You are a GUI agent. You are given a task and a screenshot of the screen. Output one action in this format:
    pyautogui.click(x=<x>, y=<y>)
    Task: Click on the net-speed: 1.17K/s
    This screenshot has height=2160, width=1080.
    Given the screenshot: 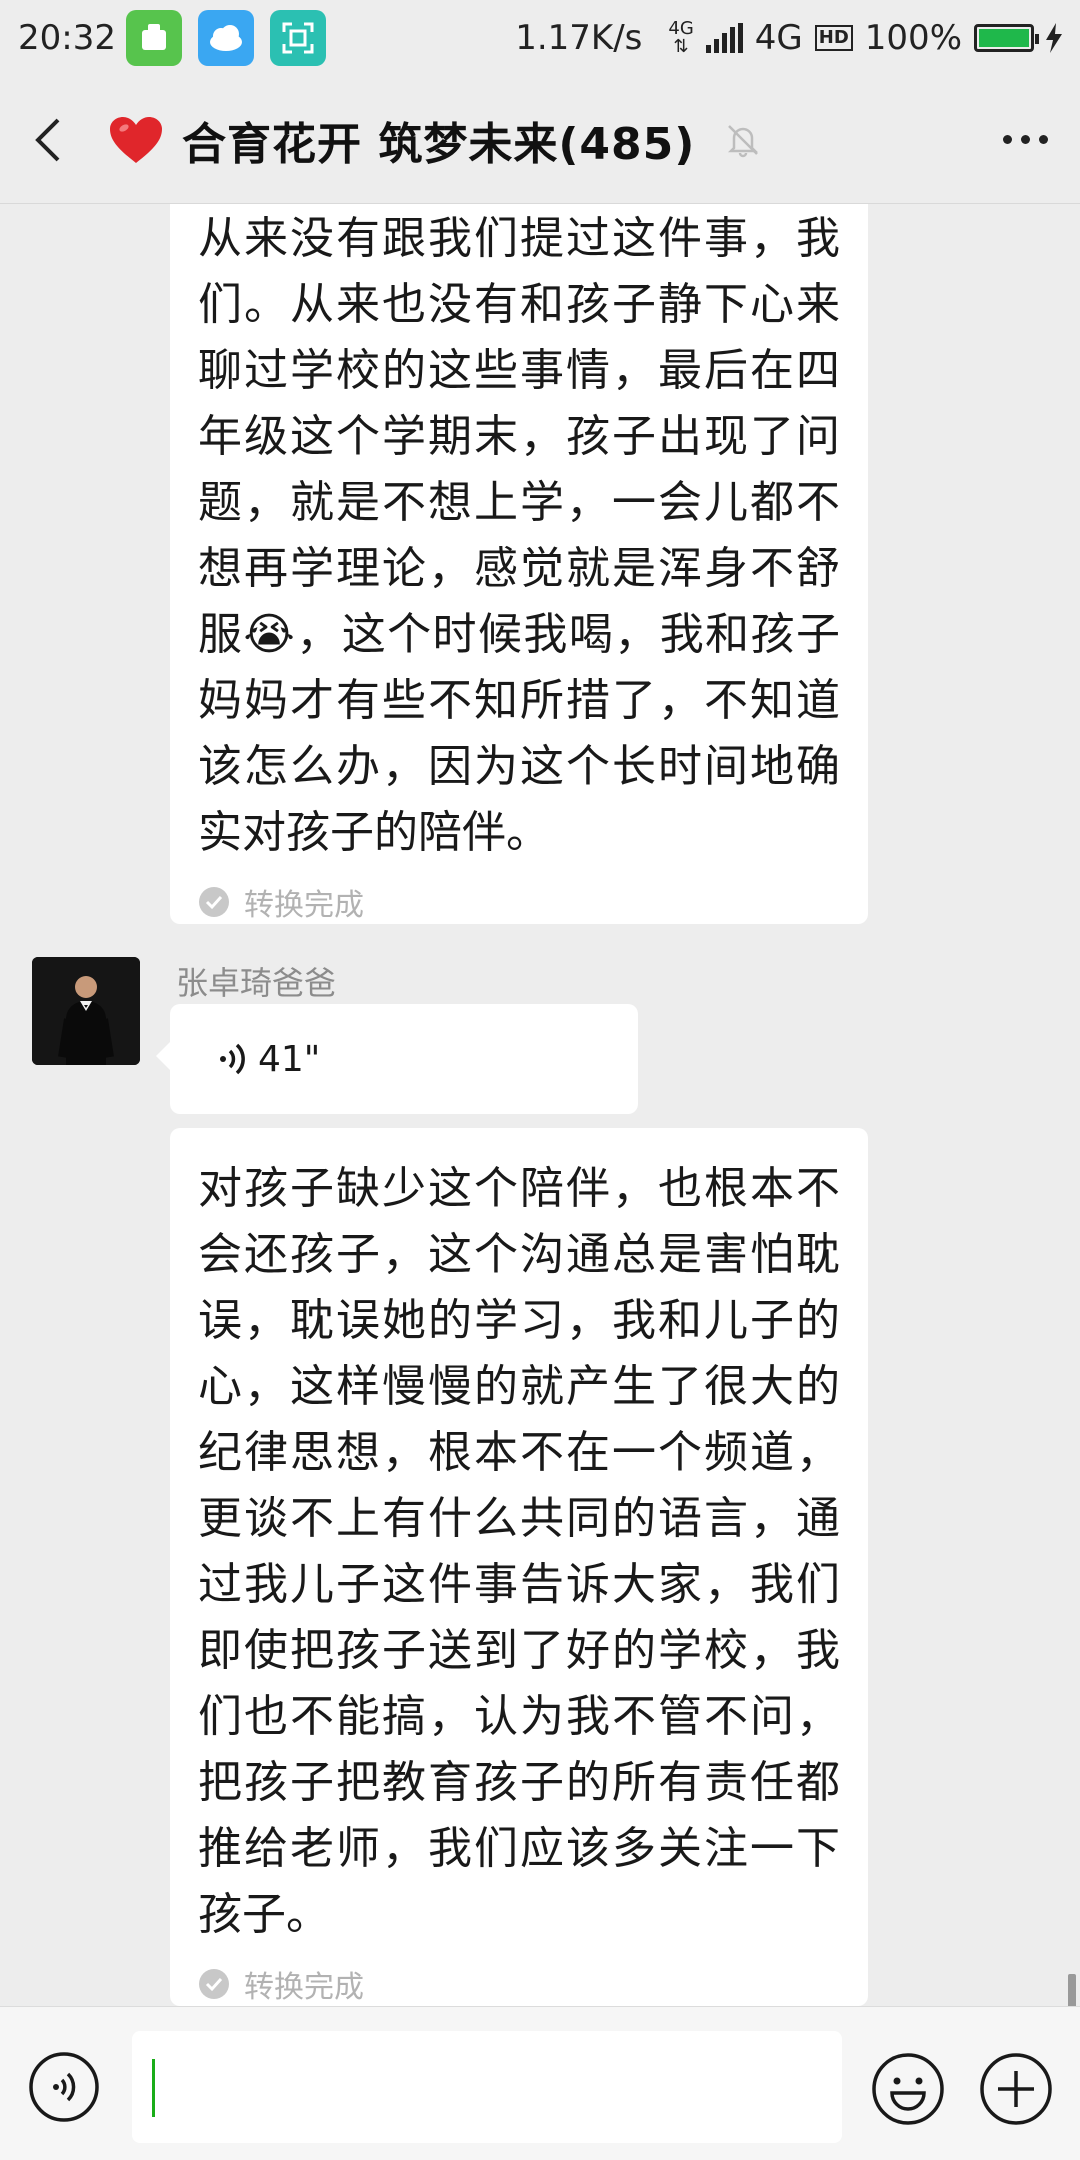 What is the action you would take?
    pyautogui.click(x=579, y=38)
    